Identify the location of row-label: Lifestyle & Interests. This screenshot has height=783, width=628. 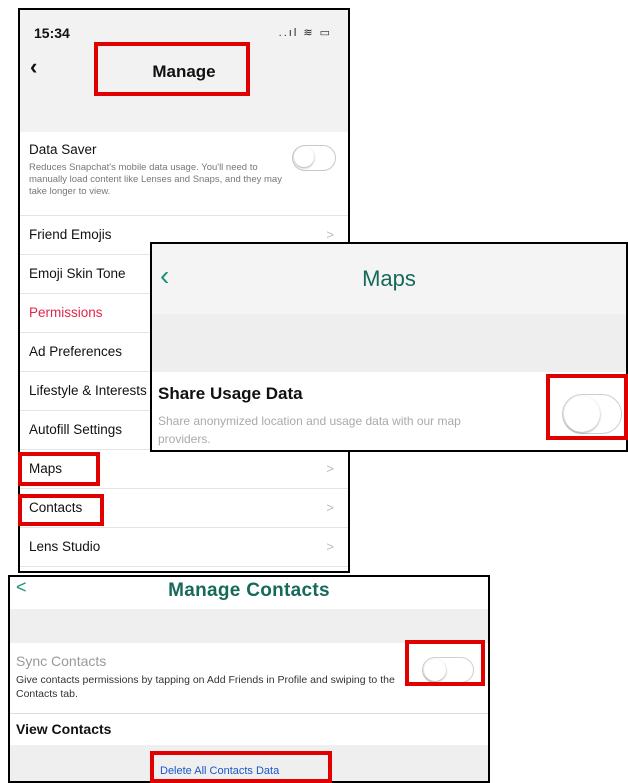
(88, 390).